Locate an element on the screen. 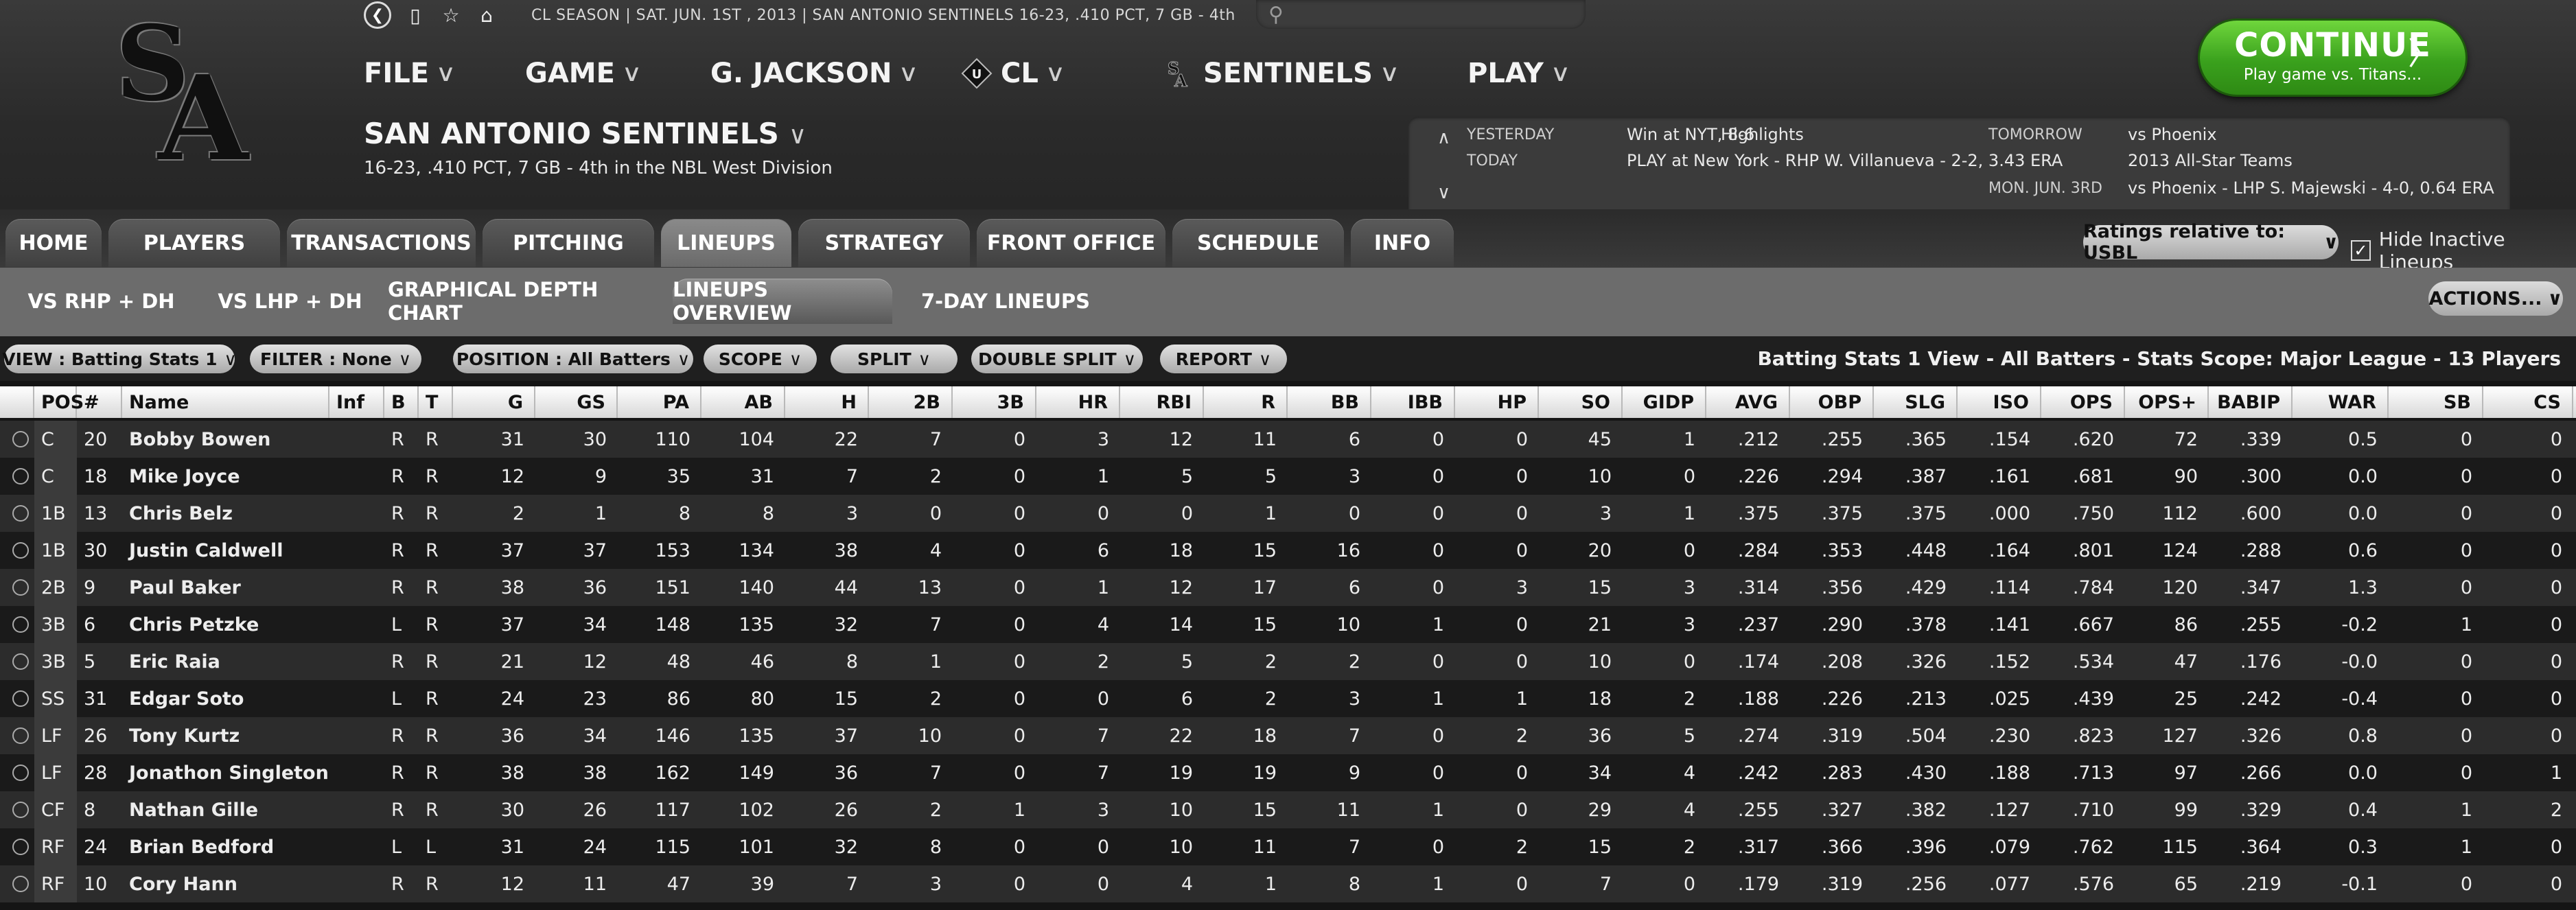 This screenshot has width=2576, height=910. column-header: SO is located at coordinates (1581, 402).